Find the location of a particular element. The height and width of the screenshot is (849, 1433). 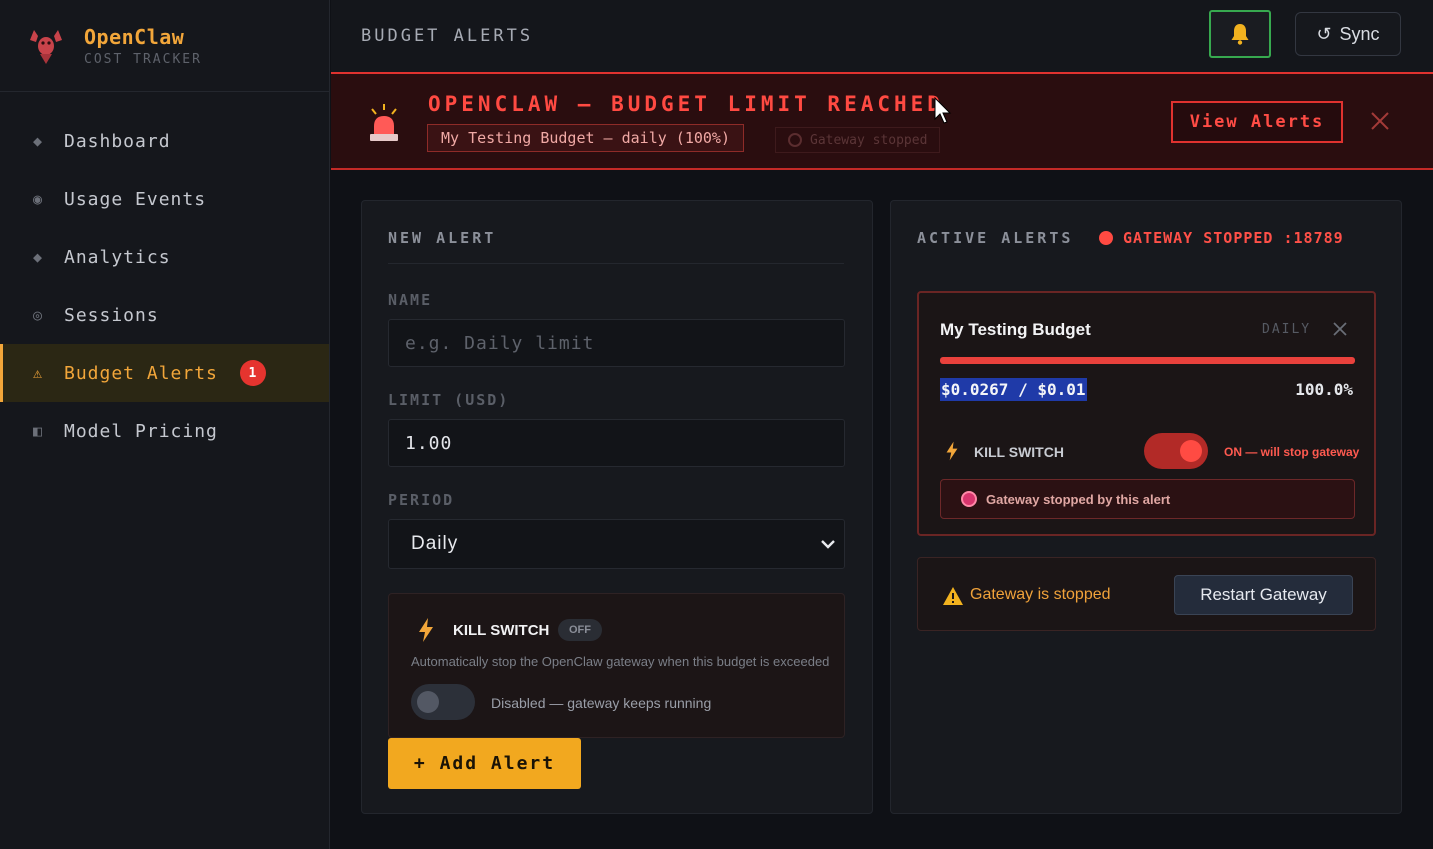

brand-subtitle: COST TRACKER is located at coordinates (143, 59).